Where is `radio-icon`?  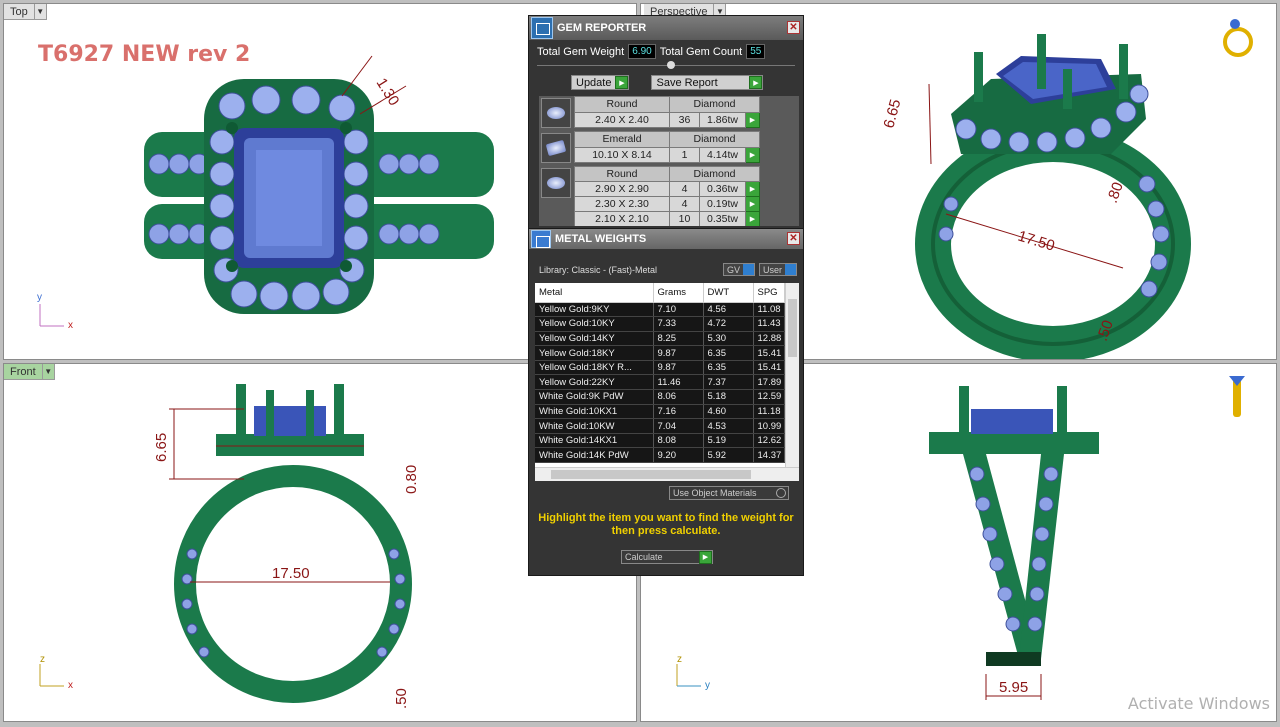
radio-icon is located at coordinates (781, 493).